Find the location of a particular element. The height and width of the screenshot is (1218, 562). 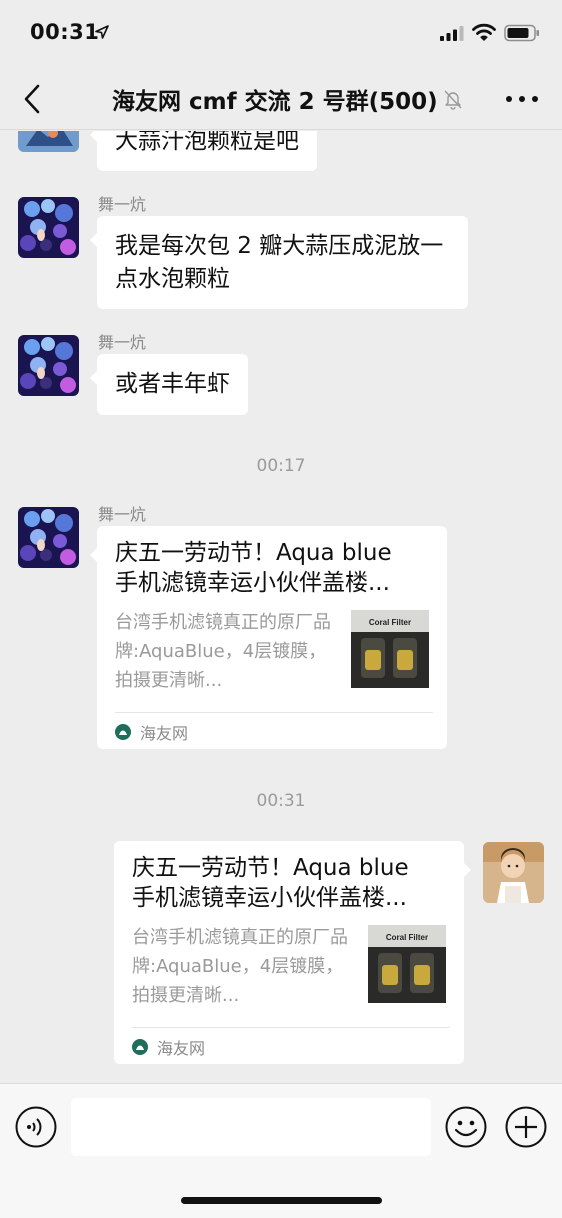

wifi-icon is located at coordinates (484, 32).